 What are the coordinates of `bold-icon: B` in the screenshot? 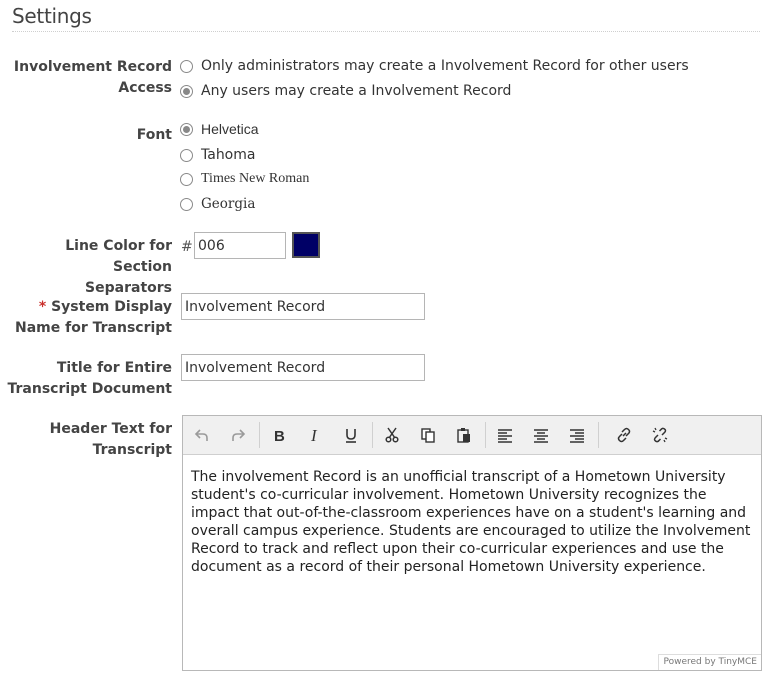 It's located at (279, 435).